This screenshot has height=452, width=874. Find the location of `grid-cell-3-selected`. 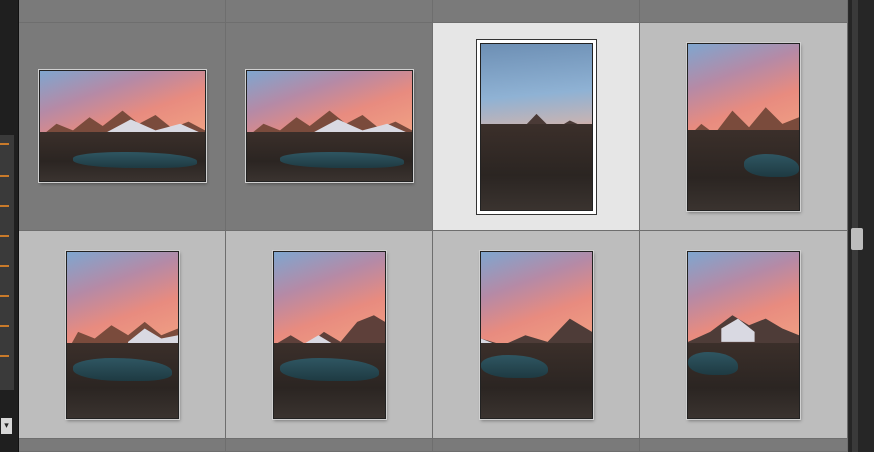

grid-cell-3-selected is located at coordinates (536, 127).